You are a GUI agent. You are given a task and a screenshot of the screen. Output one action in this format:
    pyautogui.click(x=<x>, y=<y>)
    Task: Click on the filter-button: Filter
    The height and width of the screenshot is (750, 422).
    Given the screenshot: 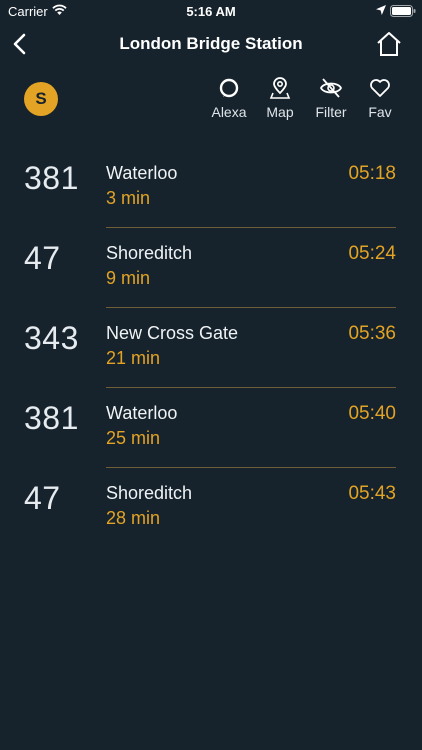 What is the action you would take?
    pyautogui.click(x=331, y=98)
    